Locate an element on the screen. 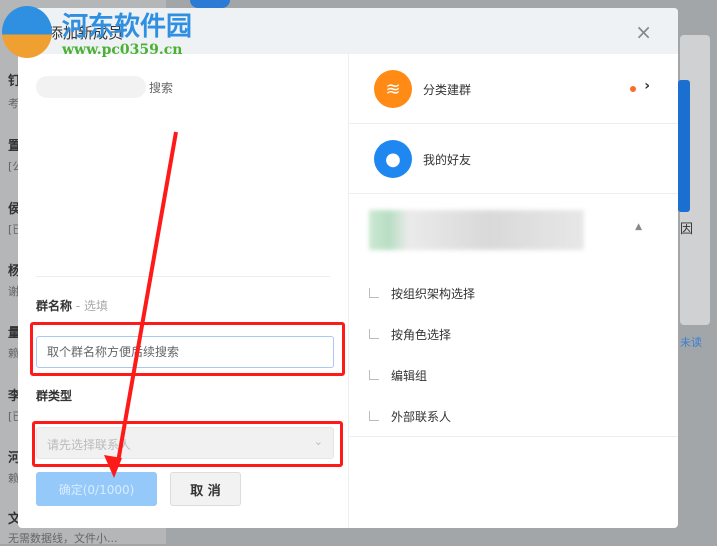  confirm-button: 确定(0/1000) is located at coordinates (96, 489).